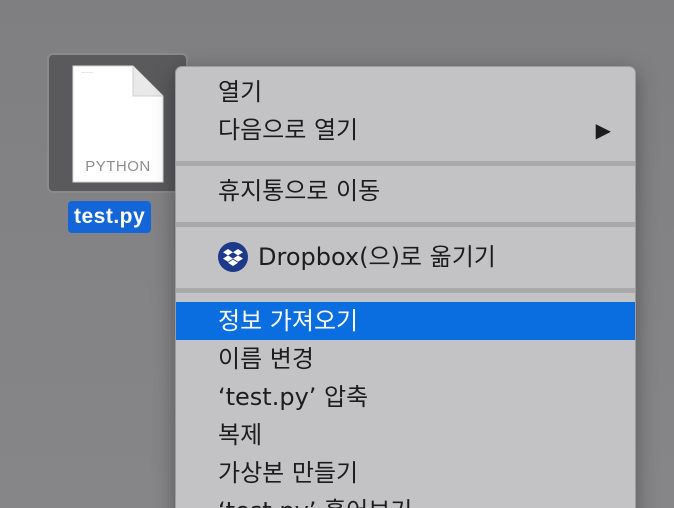 This screenshot has width=674, height=508. What do you see at coordinates (240, 435) in the screenshot?
I see `menu-item-label: 복제` at bounding box center [240, 435].